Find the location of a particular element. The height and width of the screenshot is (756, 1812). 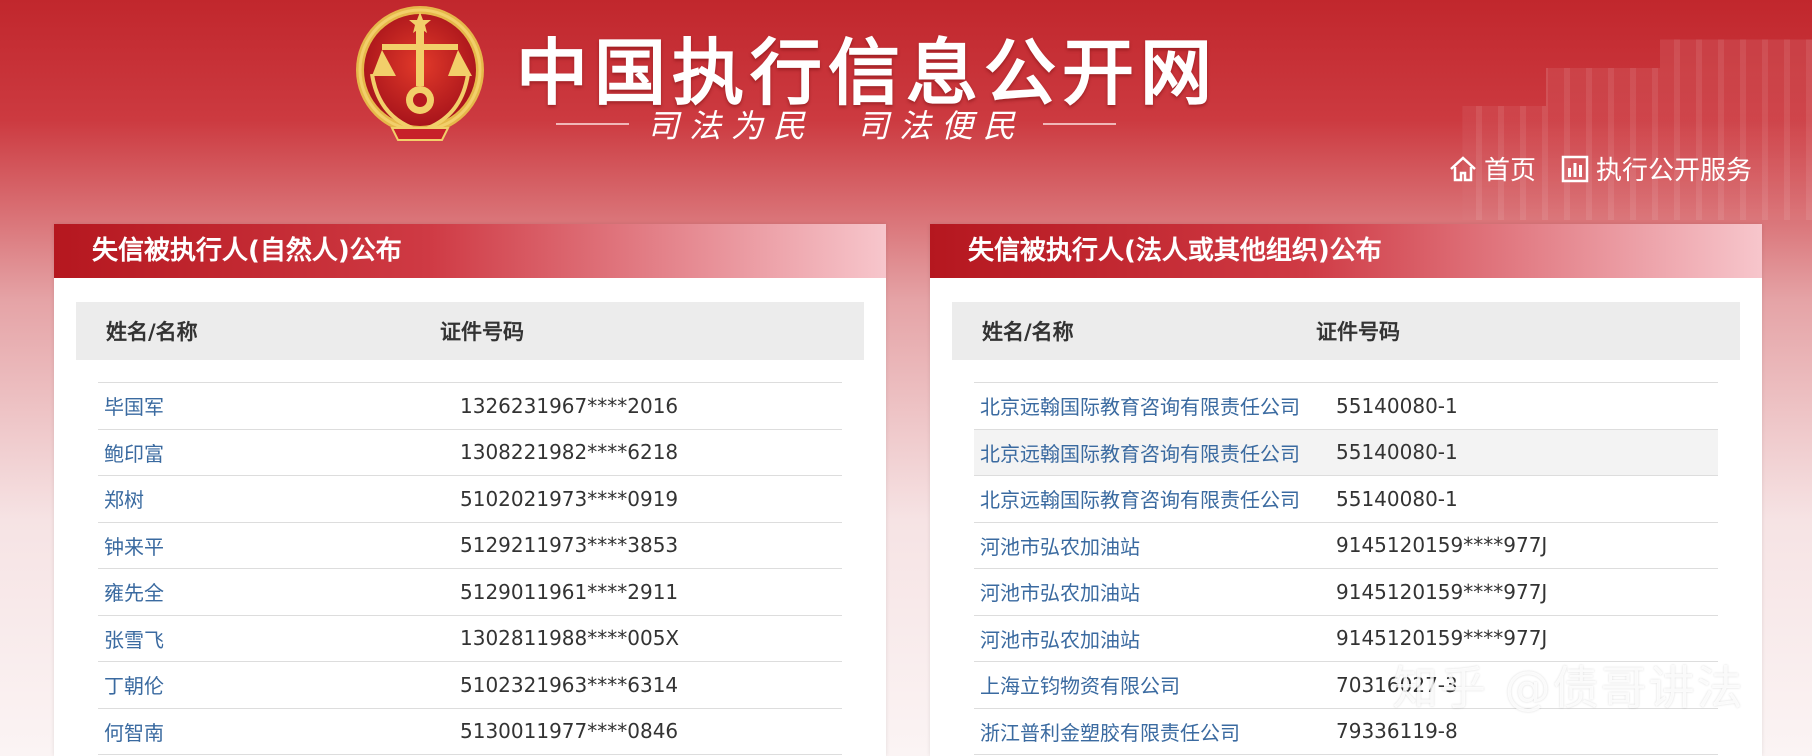

person-name-link: 何智南 is located at coordinates (279, 731).